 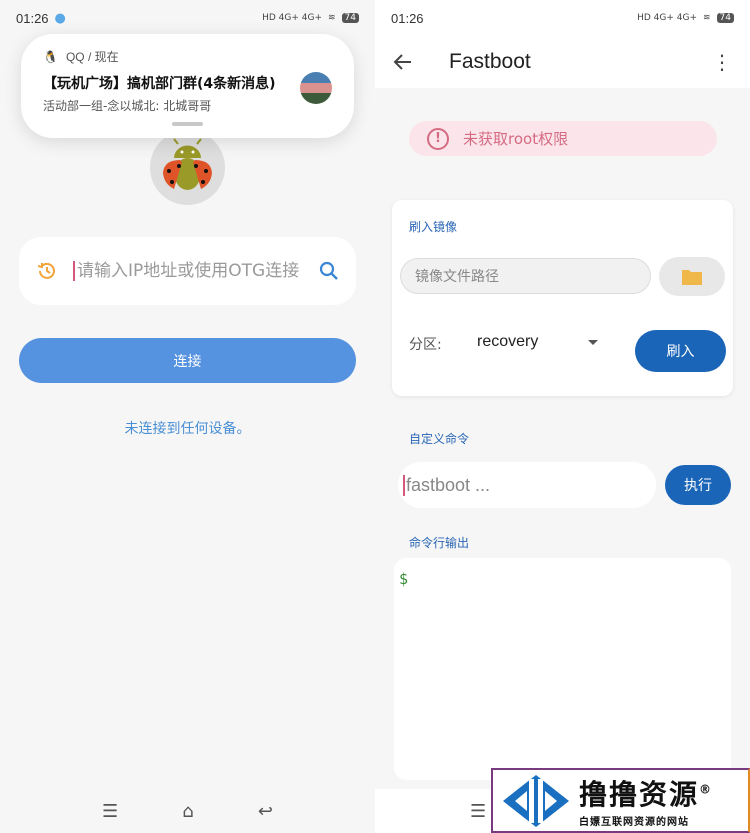 I want to click on shell-prompt: $, so click(x=404, y=579).